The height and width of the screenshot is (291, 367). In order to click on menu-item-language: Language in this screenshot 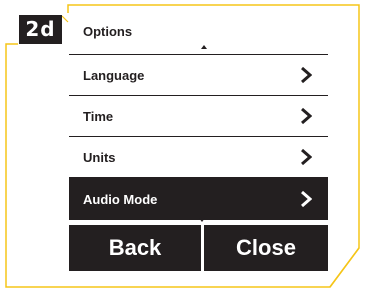, I will do `click(198, 75)`.